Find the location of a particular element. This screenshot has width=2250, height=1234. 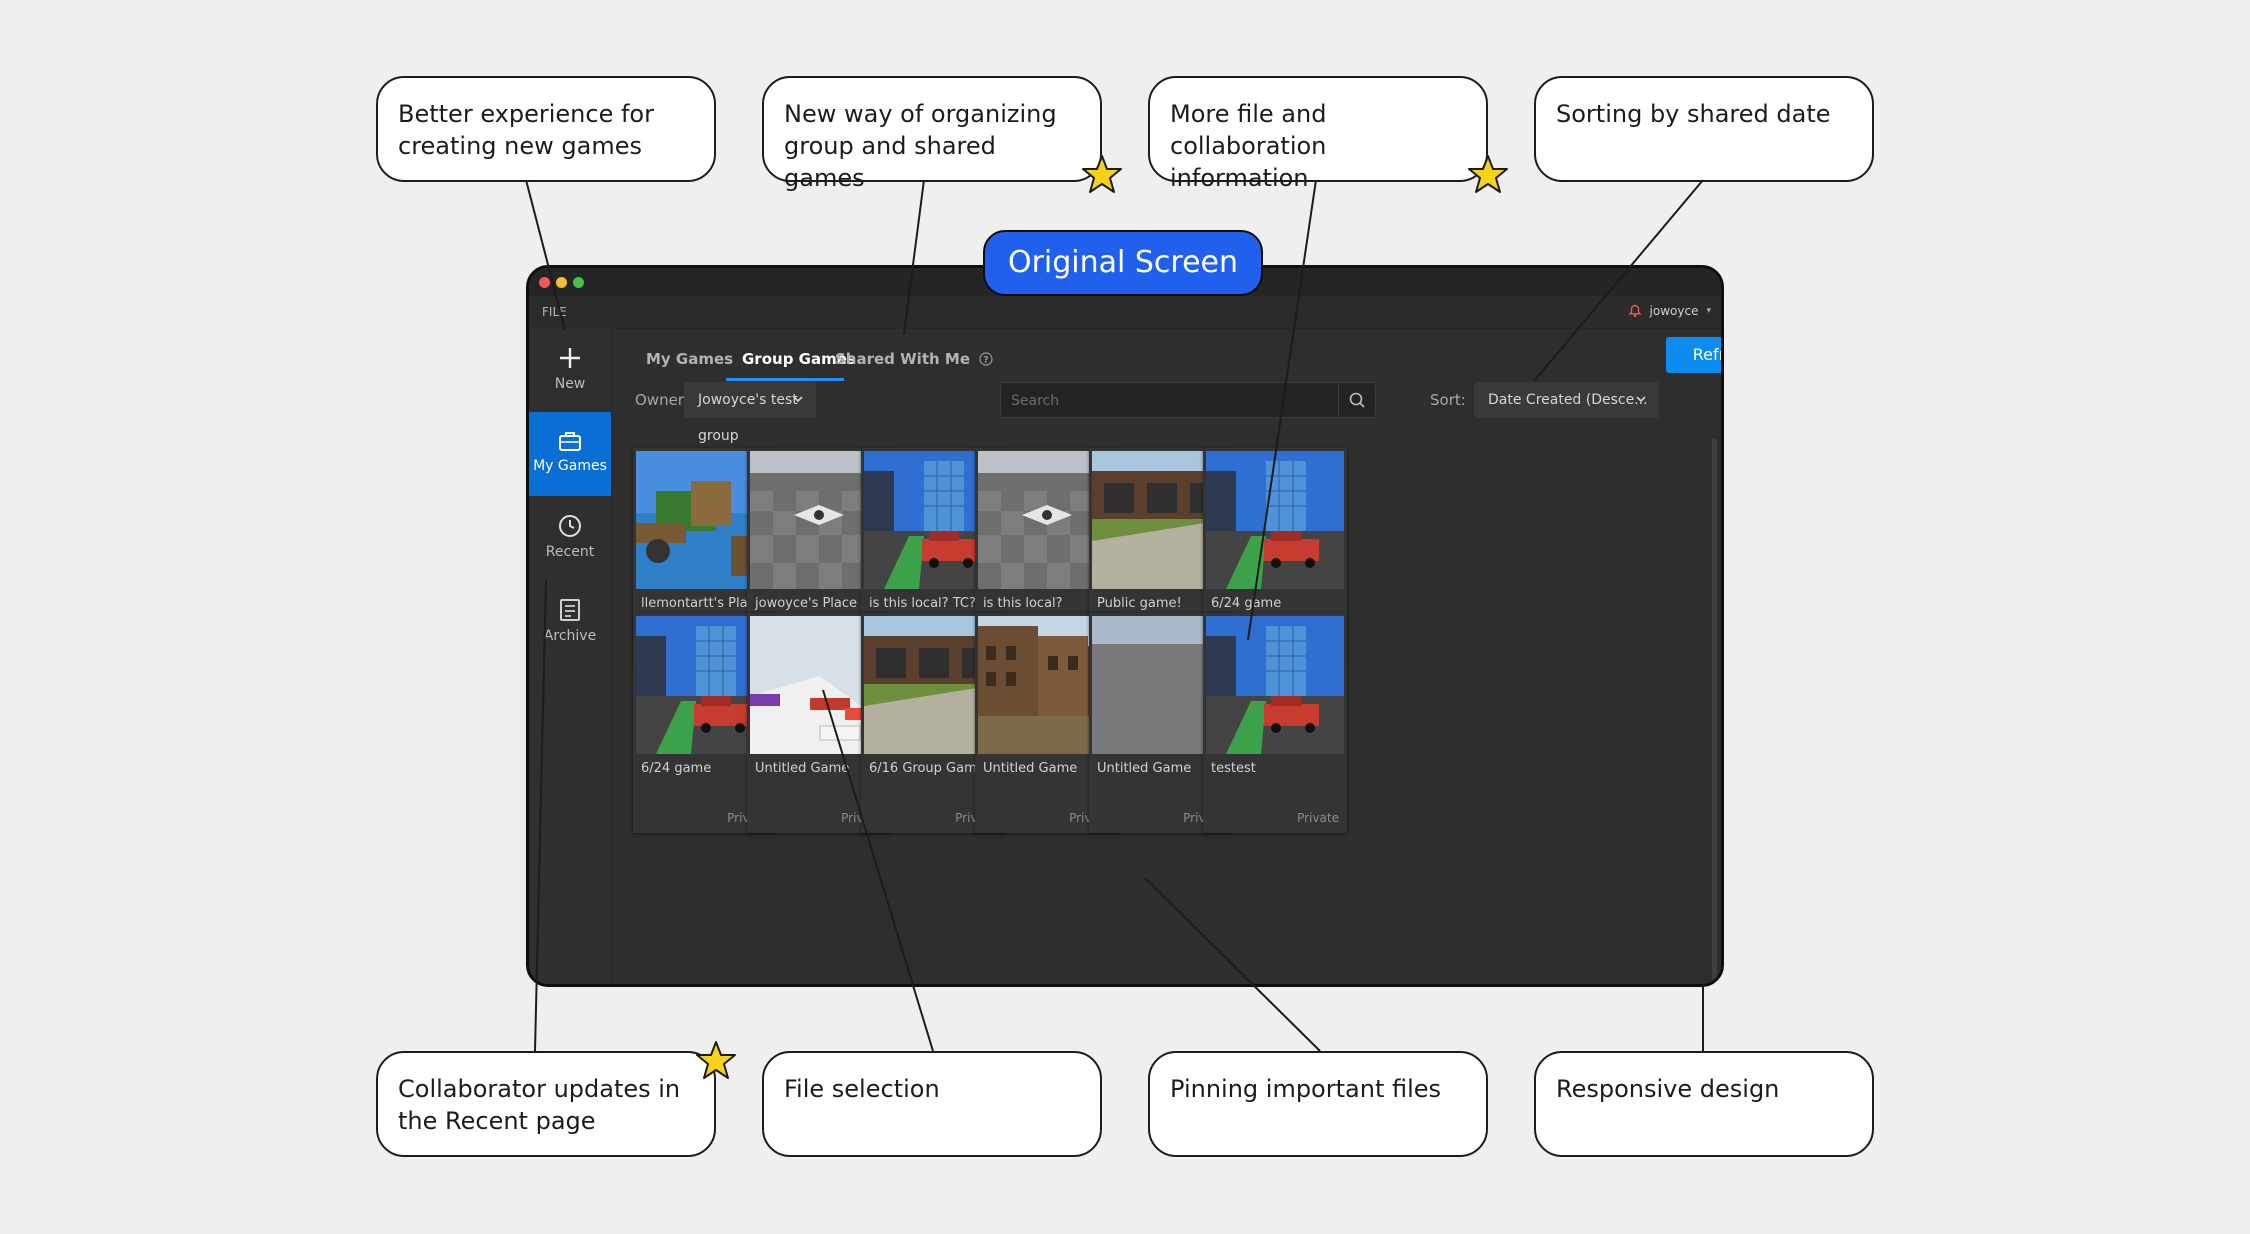

callout-new-games: Better experience for creating new games is located at coordinates (546, 129).